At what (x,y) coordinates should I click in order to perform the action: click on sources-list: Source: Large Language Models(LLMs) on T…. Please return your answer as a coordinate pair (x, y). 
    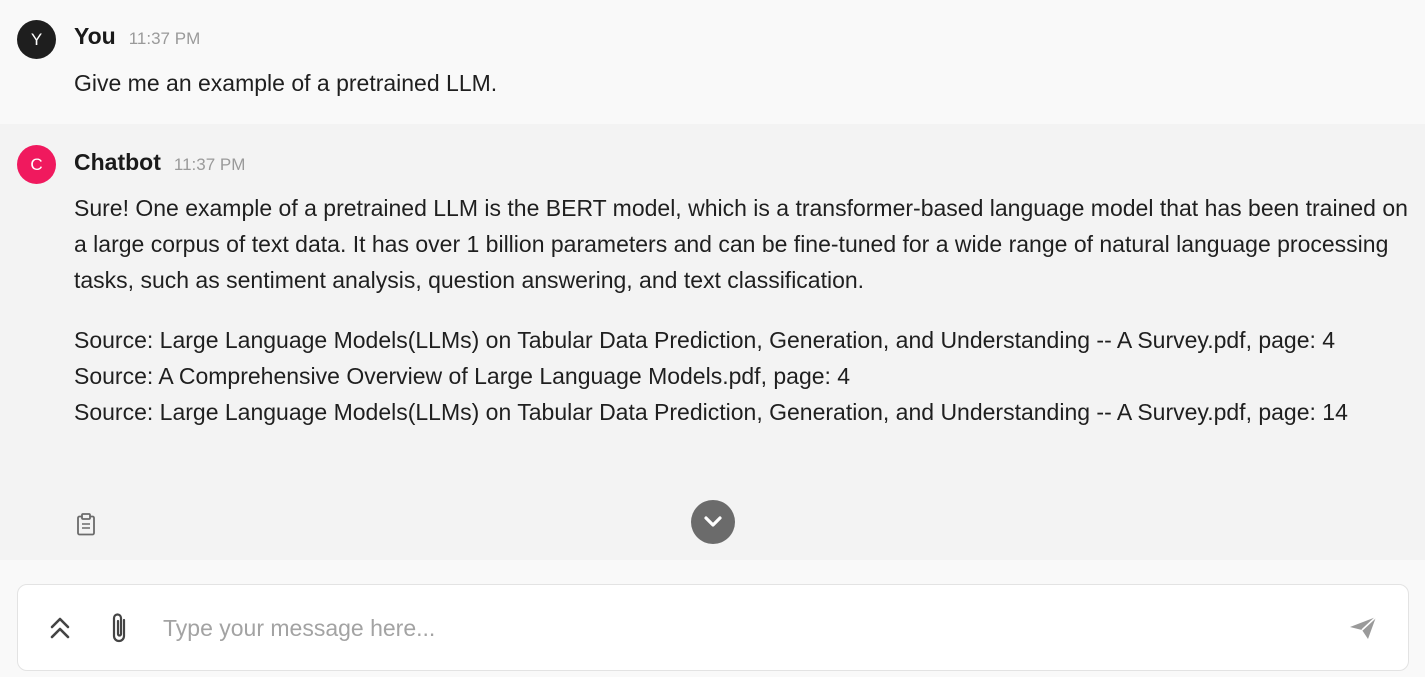
    Looking at the image, I should click on (741, 376).